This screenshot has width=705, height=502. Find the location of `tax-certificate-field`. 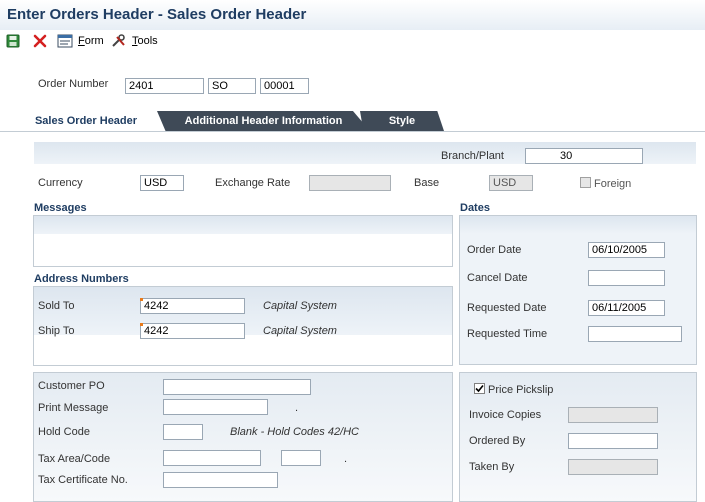

tax-certificate-field is located at coordinates (220, 480).